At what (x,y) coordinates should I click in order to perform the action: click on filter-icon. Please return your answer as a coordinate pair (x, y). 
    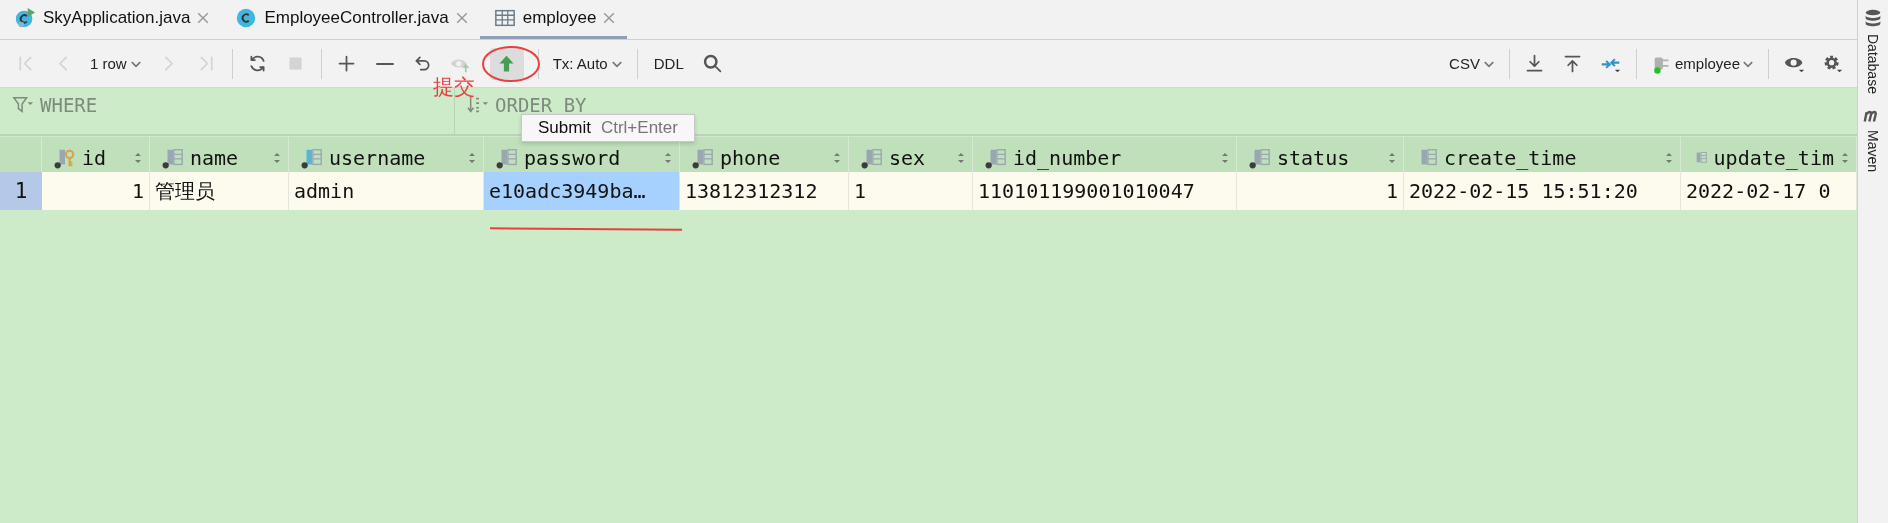
    Looking at the image, I should click on (23, 105).